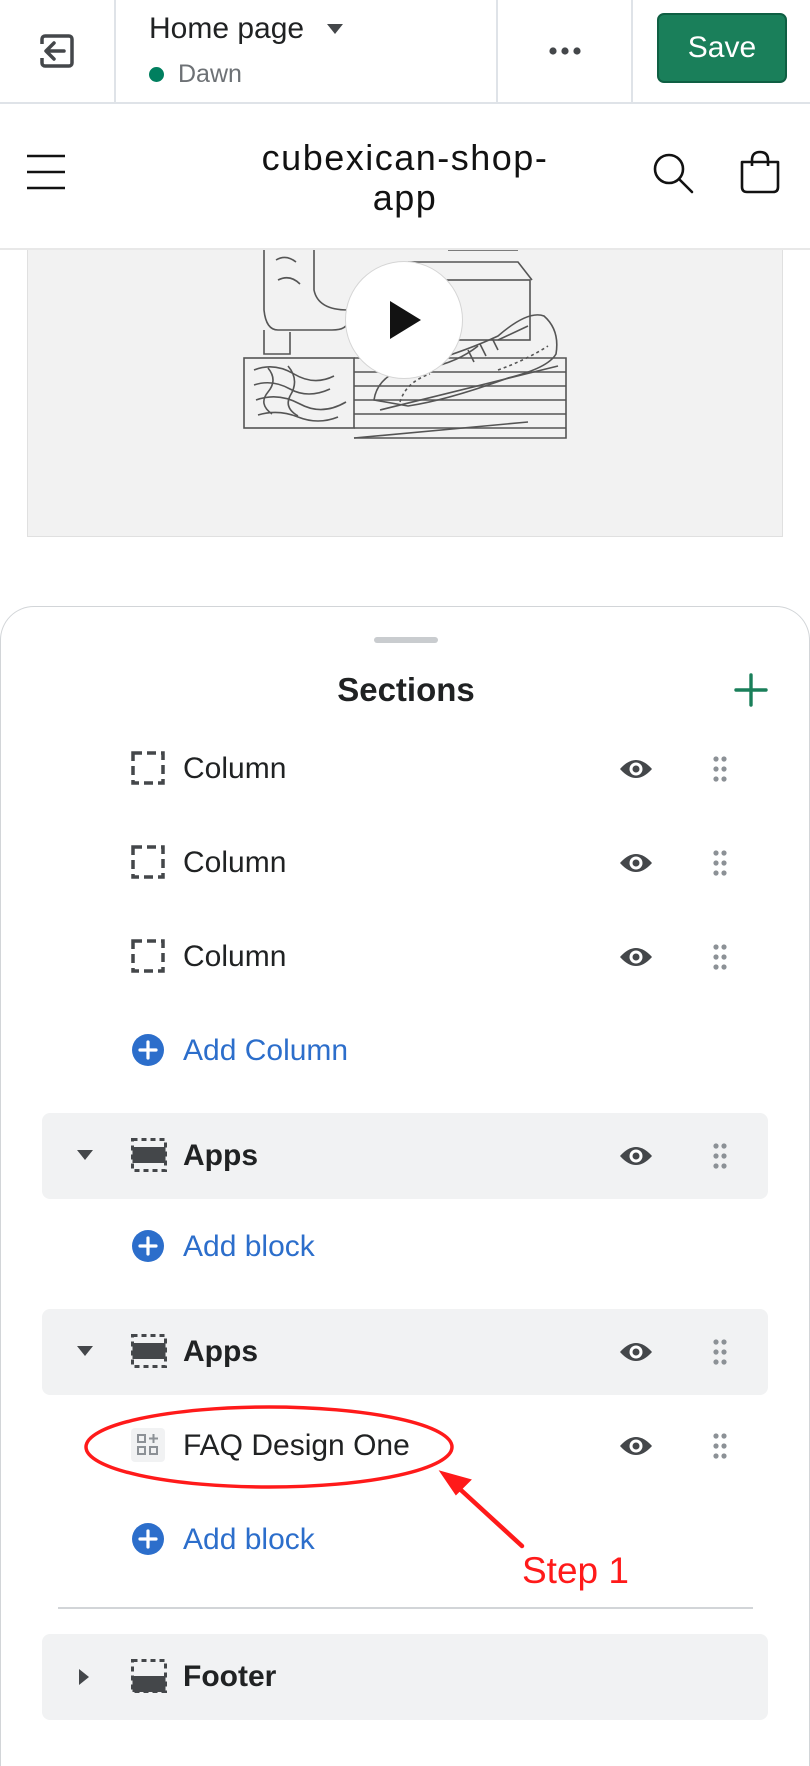 The image size is (810, 1766). I want to click on section-footer: Footer, so click(405, 1677).